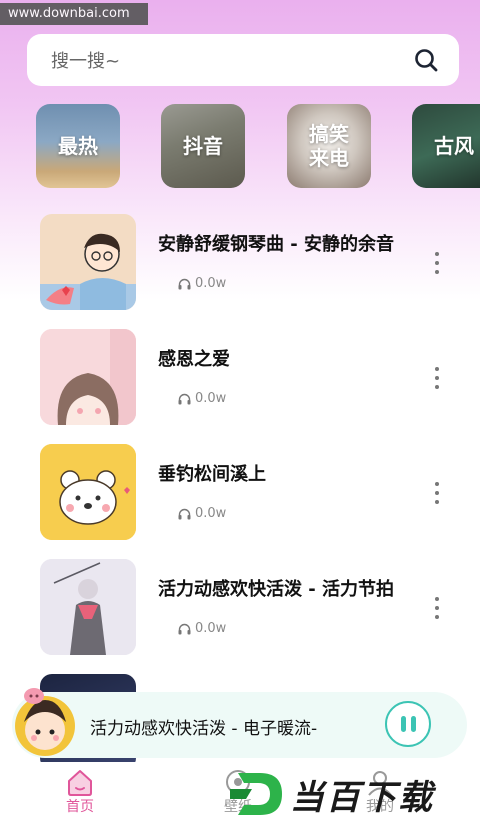 This screenshot has width=480, height=826. What do you see at coordinates (86, 61) in the screenshot?
I see `search-placeholder: 搜一搜~` at bounding box center [86, 61].